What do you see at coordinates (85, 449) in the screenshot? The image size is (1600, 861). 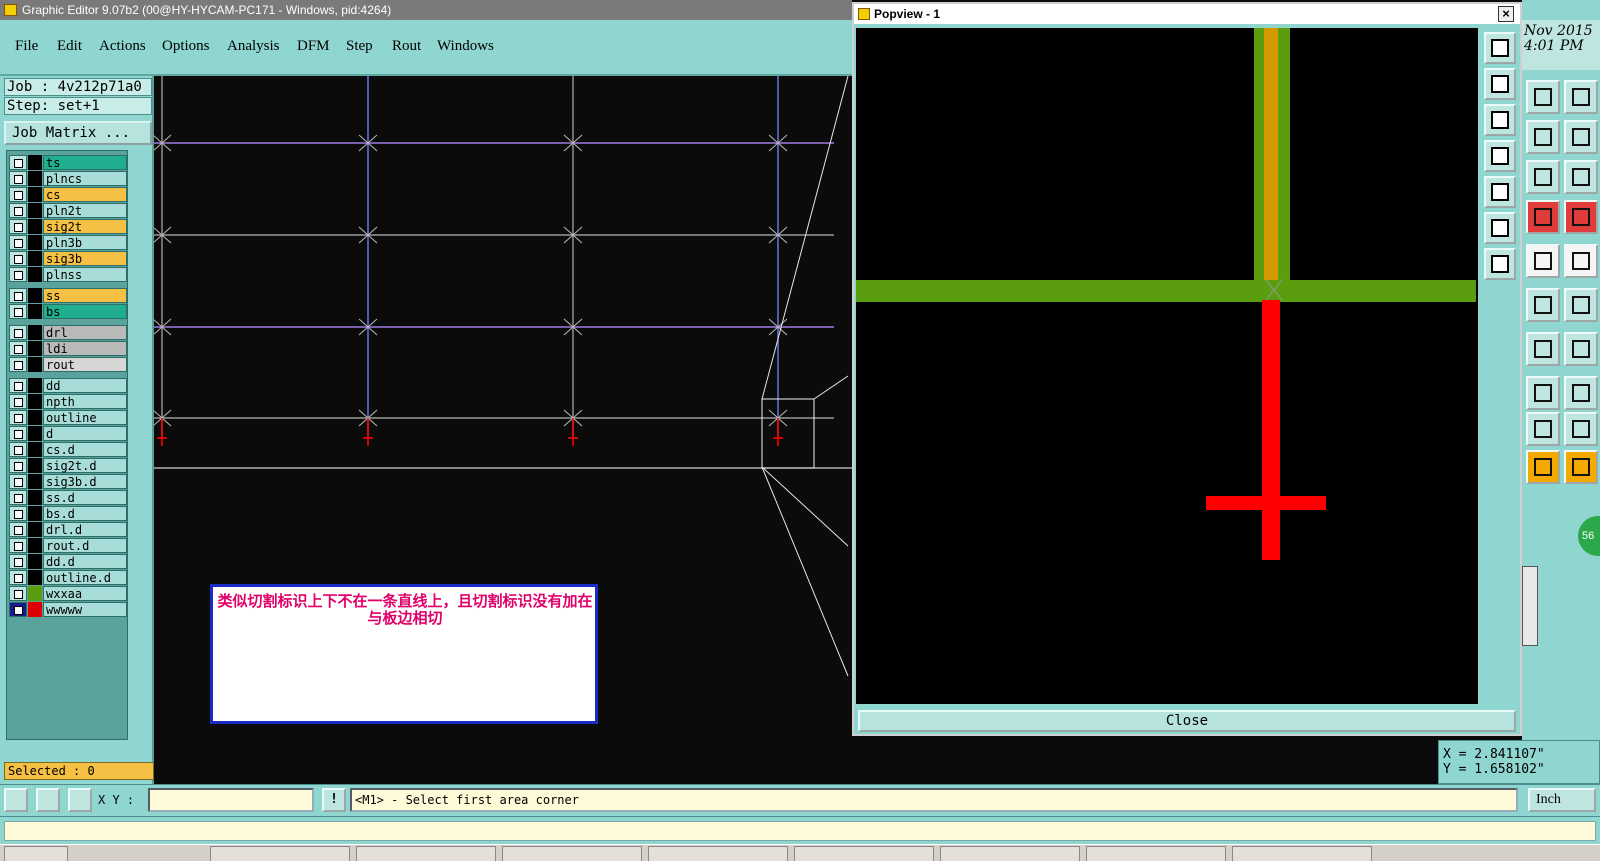 I see `layer-name: cs.d` at bounding box center [85, 449].